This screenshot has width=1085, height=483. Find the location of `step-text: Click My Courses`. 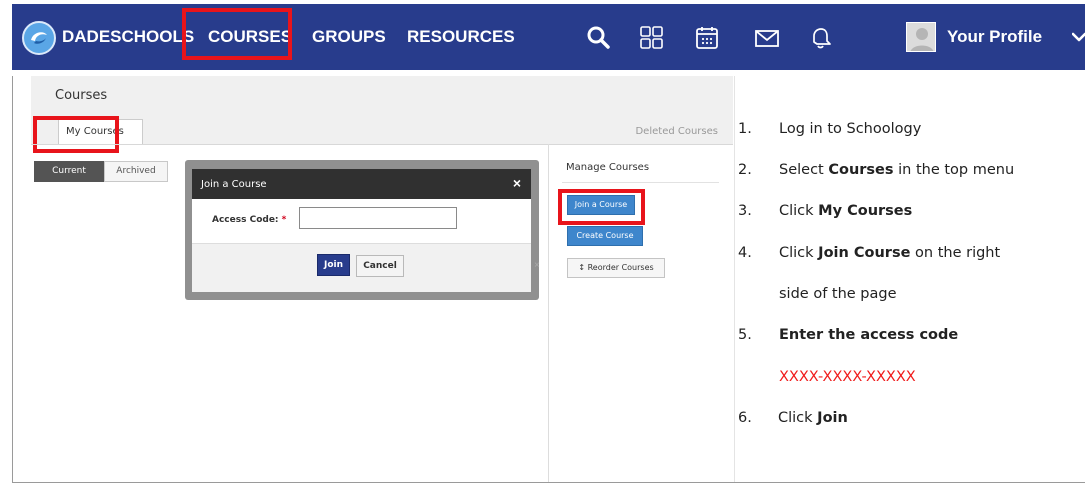

step-text: Click My Courses is located at coordinates (845, 211).